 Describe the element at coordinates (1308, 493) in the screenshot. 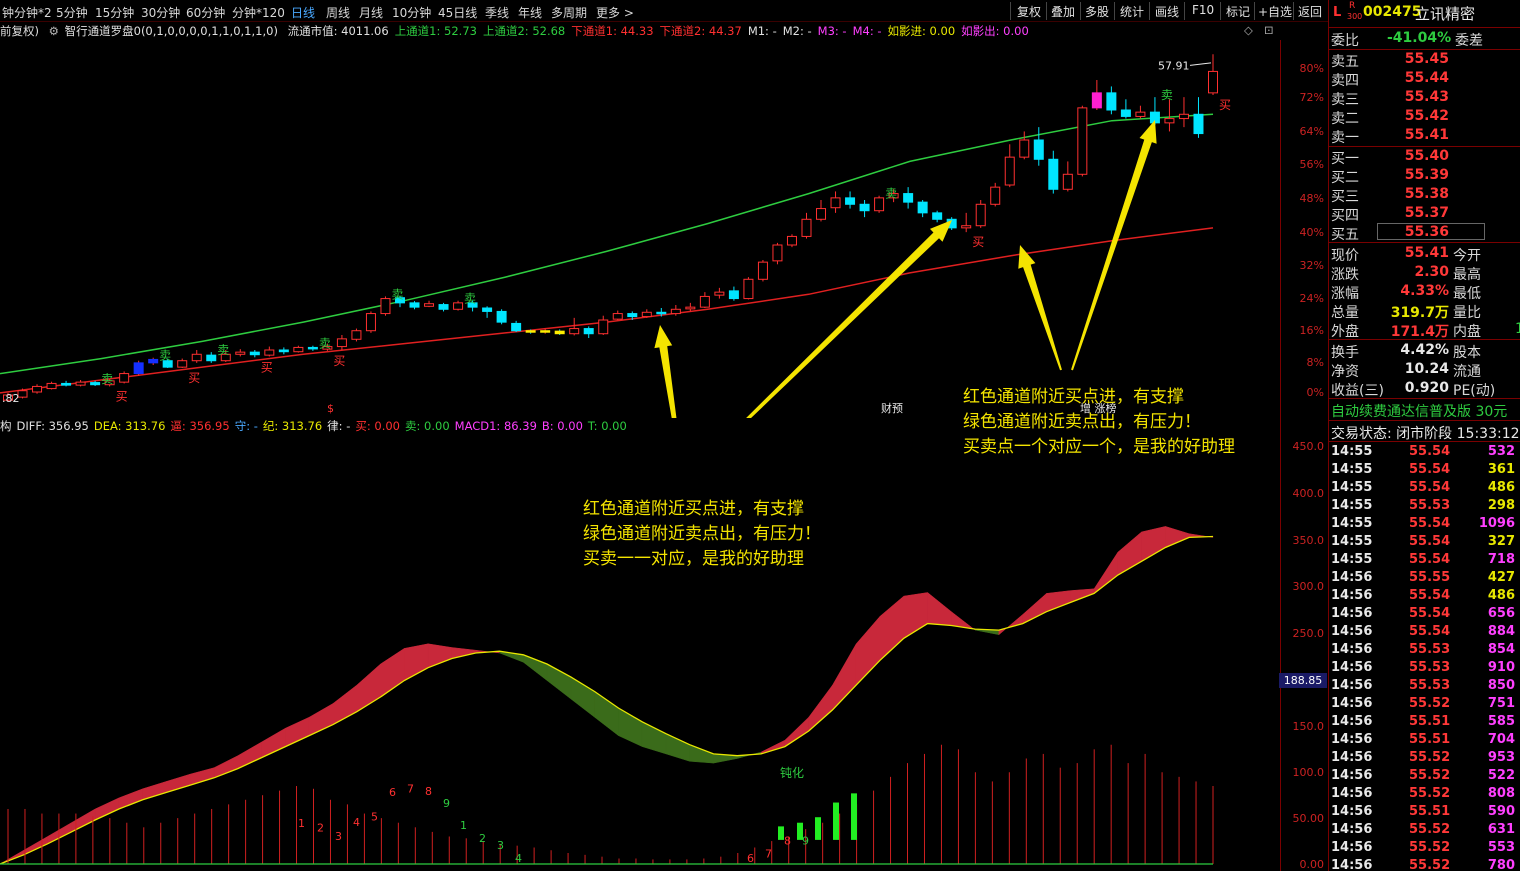

I see `sub-axis-label: 400.0` at that location.